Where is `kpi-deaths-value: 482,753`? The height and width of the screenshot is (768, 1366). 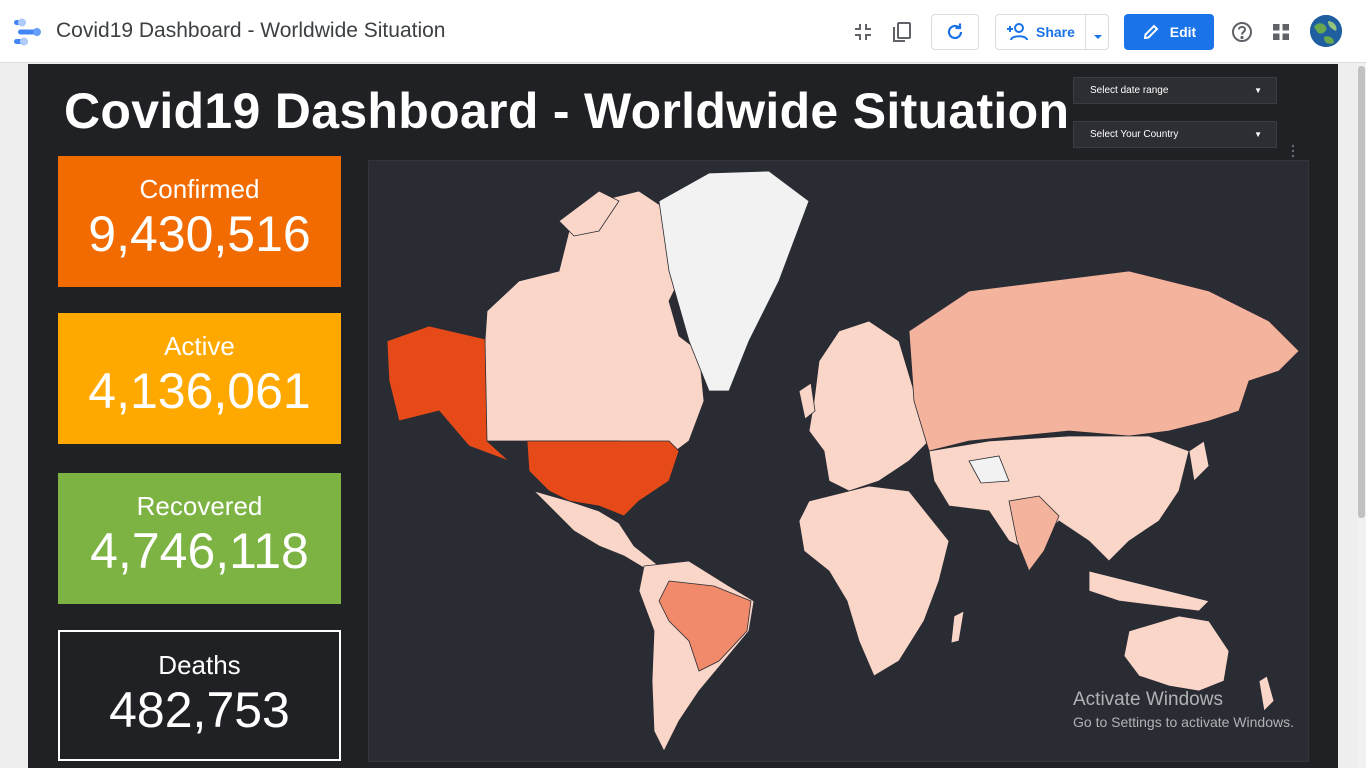
kpi-deaths-value: 482,753 is located at coordinates (199, 710).